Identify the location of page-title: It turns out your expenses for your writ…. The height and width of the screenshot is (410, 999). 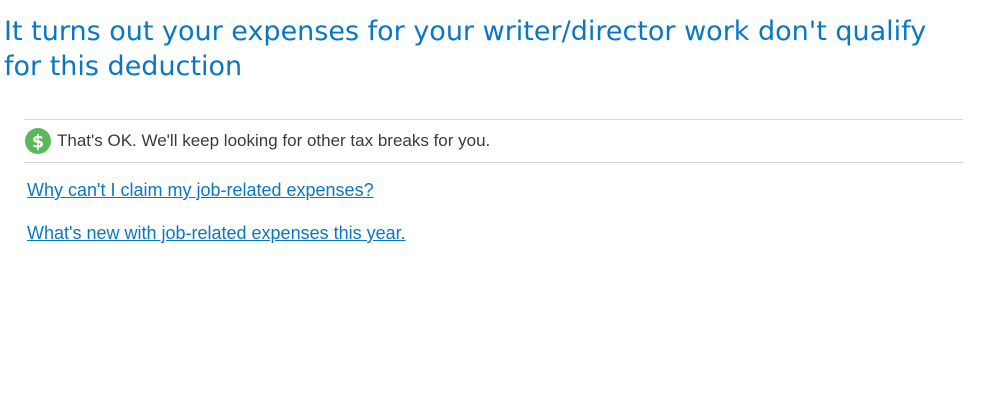
(465, 49).